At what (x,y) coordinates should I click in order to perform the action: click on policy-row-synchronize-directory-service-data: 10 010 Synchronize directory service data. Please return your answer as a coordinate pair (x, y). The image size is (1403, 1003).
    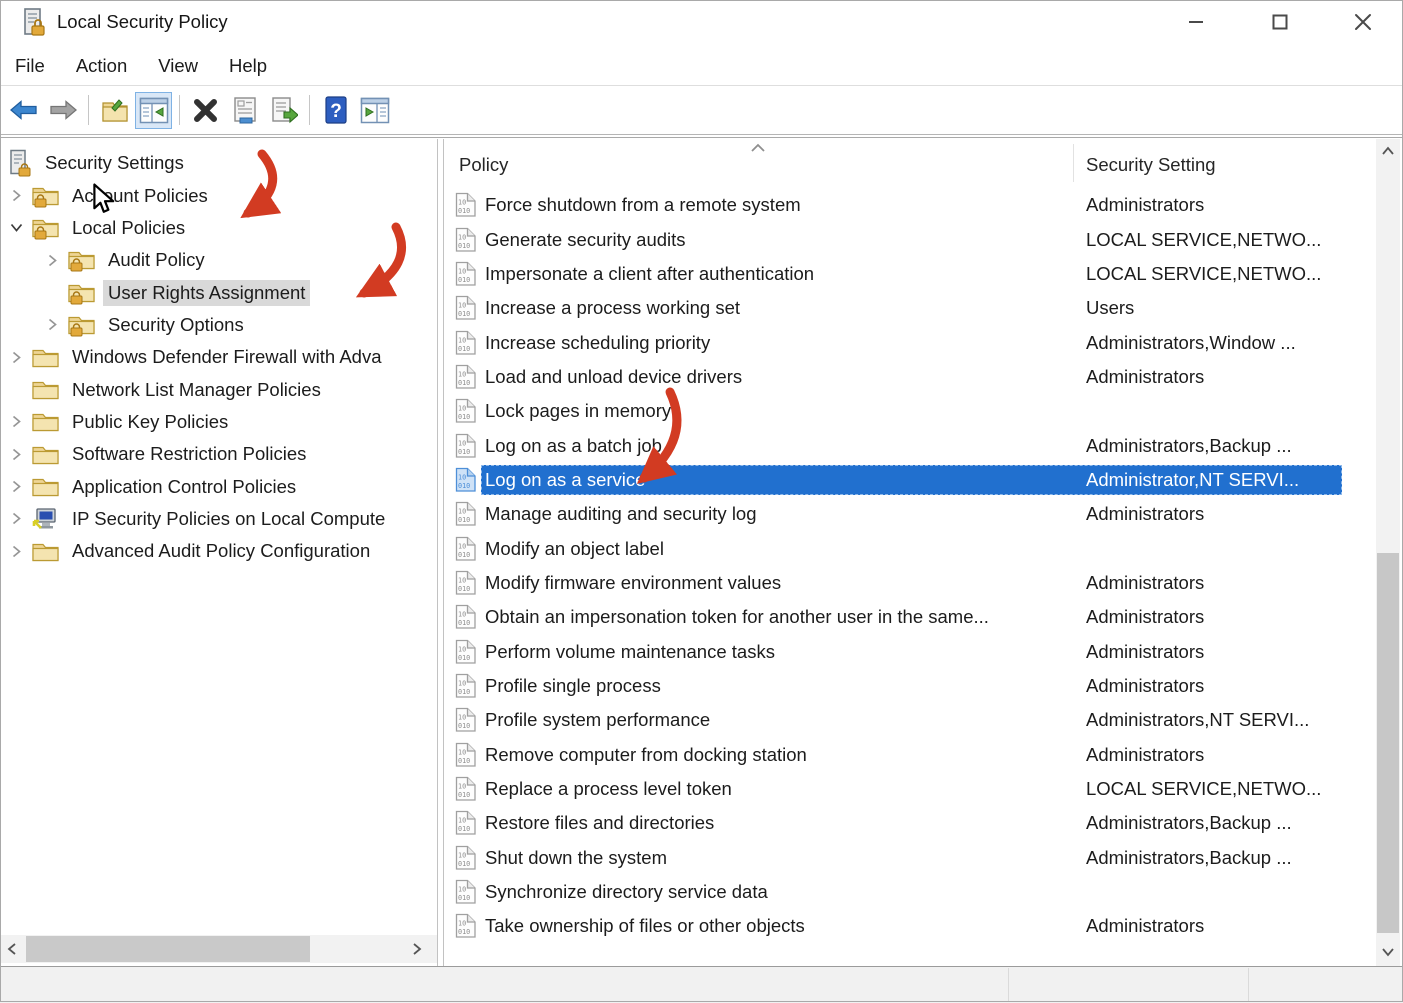
    Looking at the image, I should click on (921, 892).